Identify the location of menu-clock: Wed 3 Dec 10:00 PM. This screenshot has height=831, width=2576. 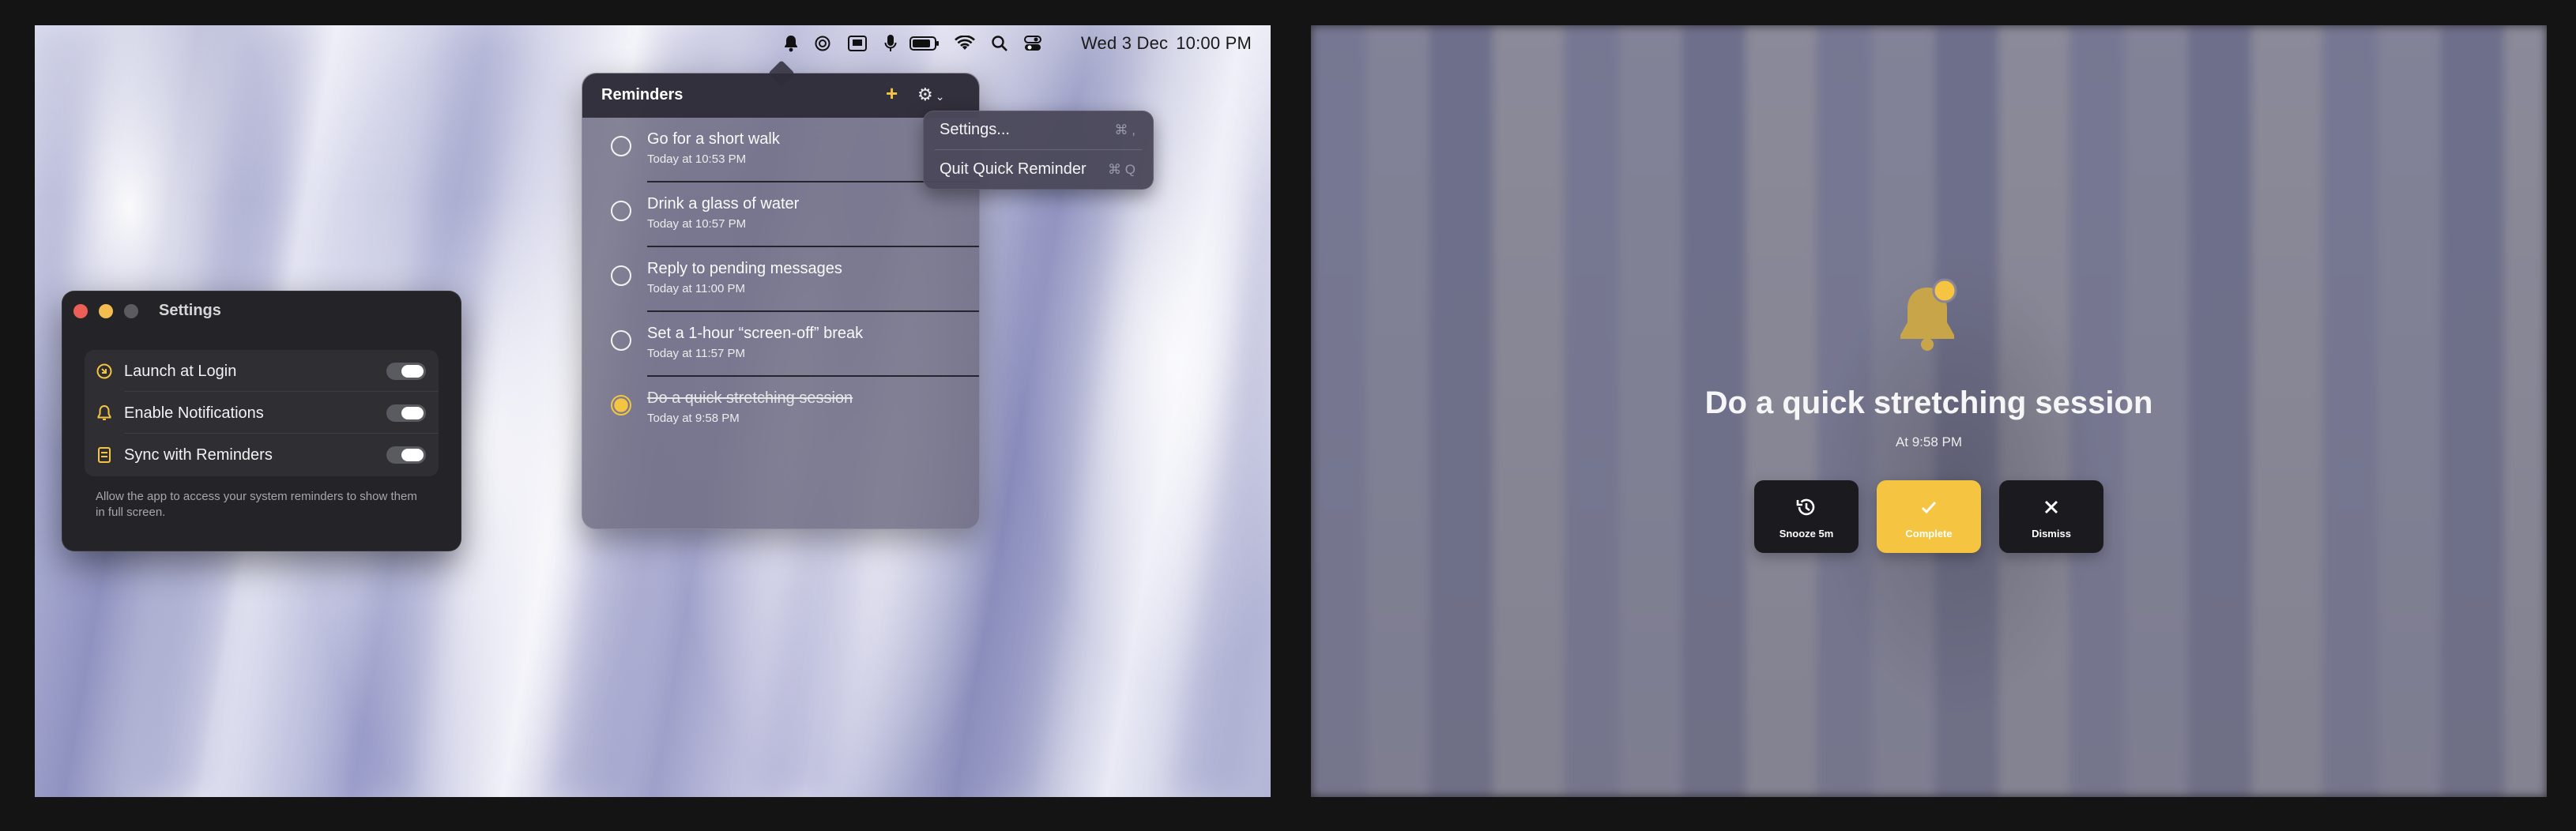
(1162, 43).